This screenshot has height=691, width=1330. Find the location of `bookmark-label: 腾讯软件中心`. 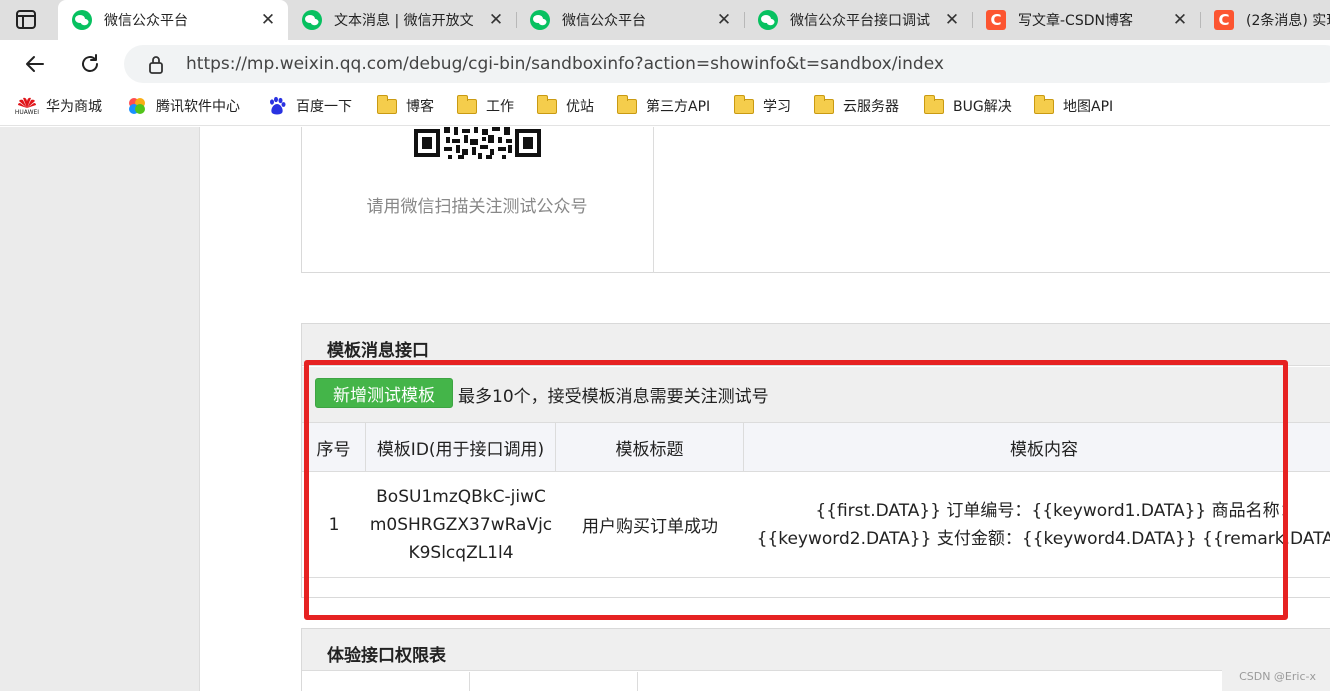

bookmark-label: 腾讯软件中心 is located at coordinates (198, 107).